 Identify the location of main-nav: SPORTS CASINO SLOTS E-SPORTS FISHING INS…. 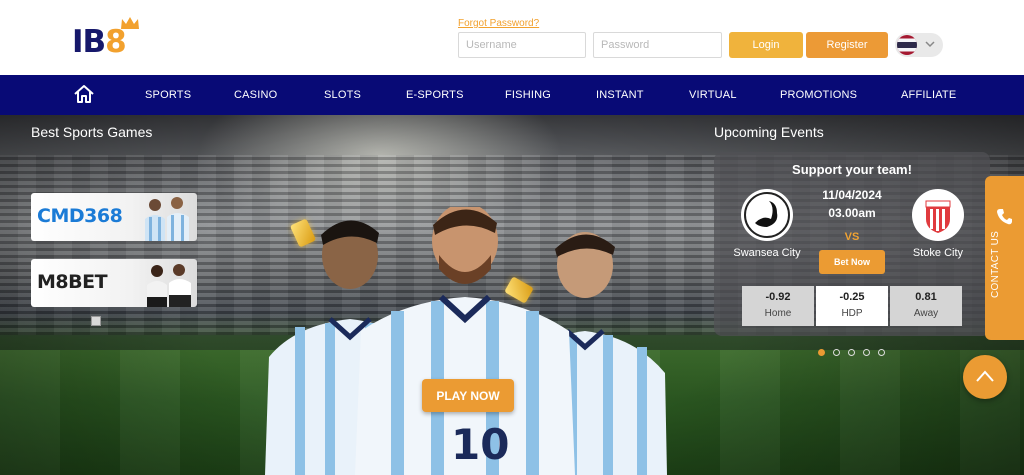
(512, 95).